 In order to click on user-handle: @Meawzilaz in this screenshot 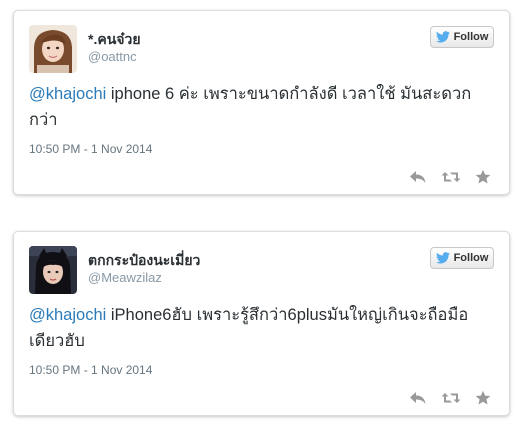, I will do `click(125, 277)`.